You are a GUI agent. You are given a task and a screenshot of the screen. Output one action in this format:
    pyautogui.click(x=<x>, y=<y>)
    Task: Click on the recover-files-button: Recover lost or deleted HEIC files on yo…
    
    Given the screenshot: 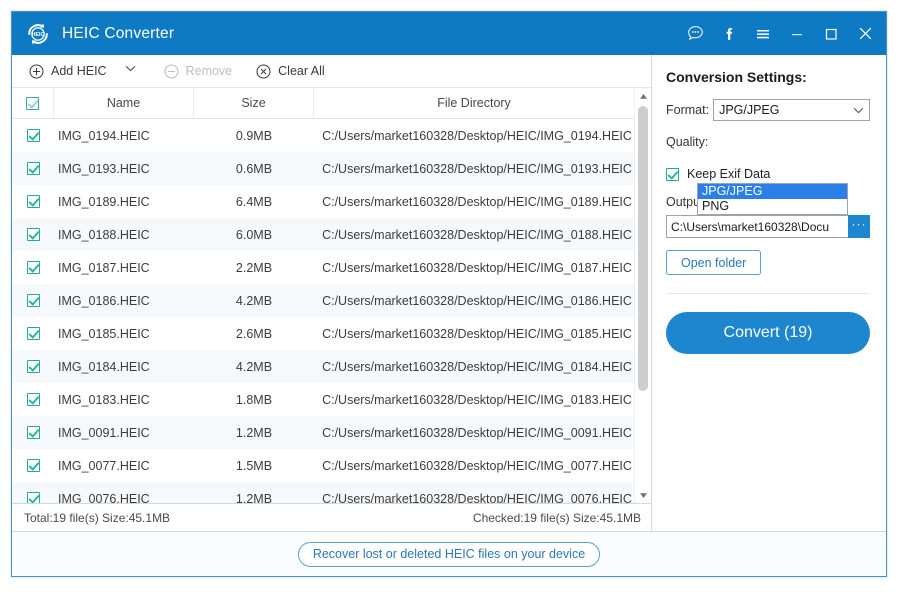 What is the action you would take?
    pyautogui.click(x=449, y=554)
    